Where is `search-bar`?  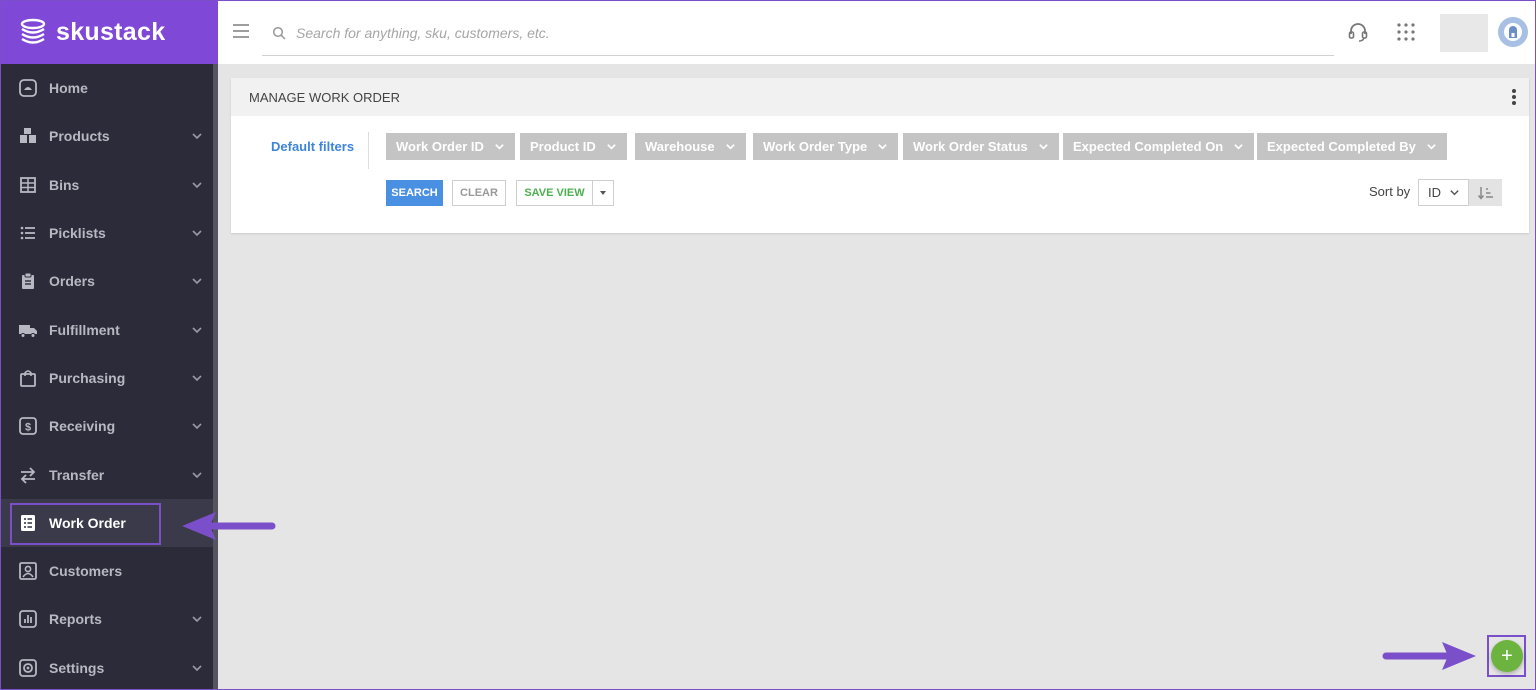
search-bar is located at coordinates (798, 33).